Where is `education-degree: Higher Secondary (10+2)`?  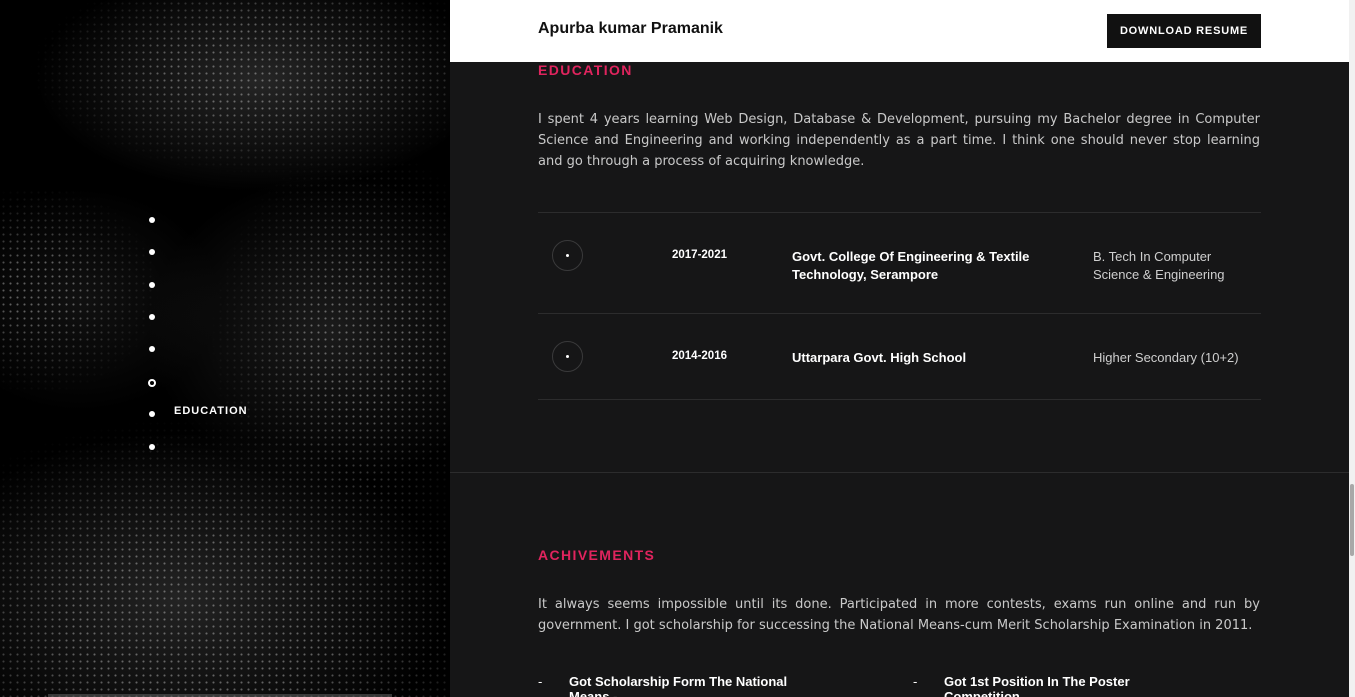
education-degree: Higher Secondary (10+2) is located at coordinates (1166, 357).